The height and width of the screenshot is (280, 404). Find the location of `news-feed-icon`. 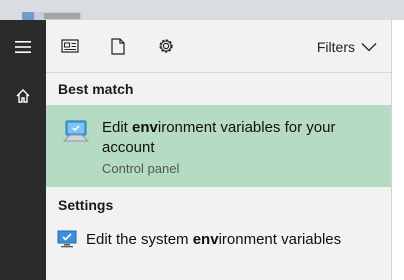

news-feed-icon is located at coordinates (70, 46).